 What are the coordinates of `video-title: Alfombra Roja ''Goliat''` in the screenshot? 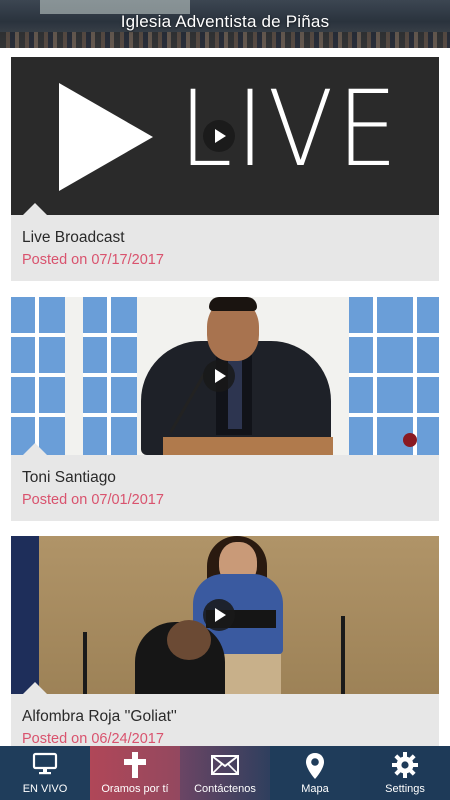 It's located at (99, 717).